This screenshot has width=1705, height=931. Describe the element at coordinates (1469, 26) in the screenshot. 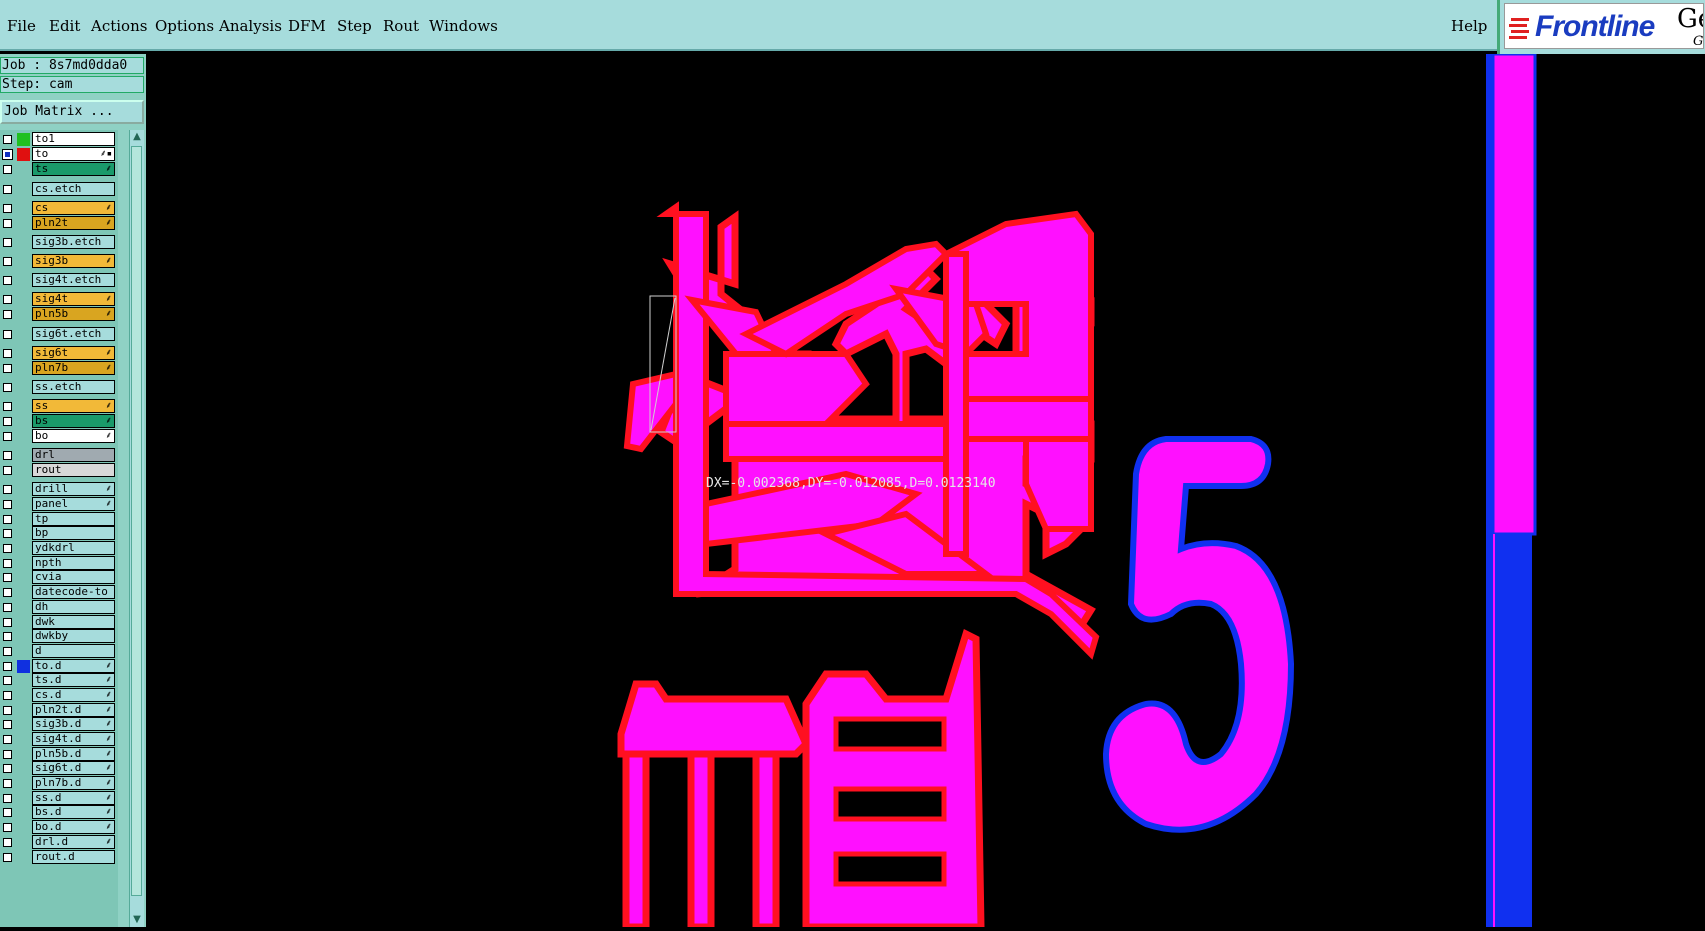

I see `menu-help: Help` at that location.